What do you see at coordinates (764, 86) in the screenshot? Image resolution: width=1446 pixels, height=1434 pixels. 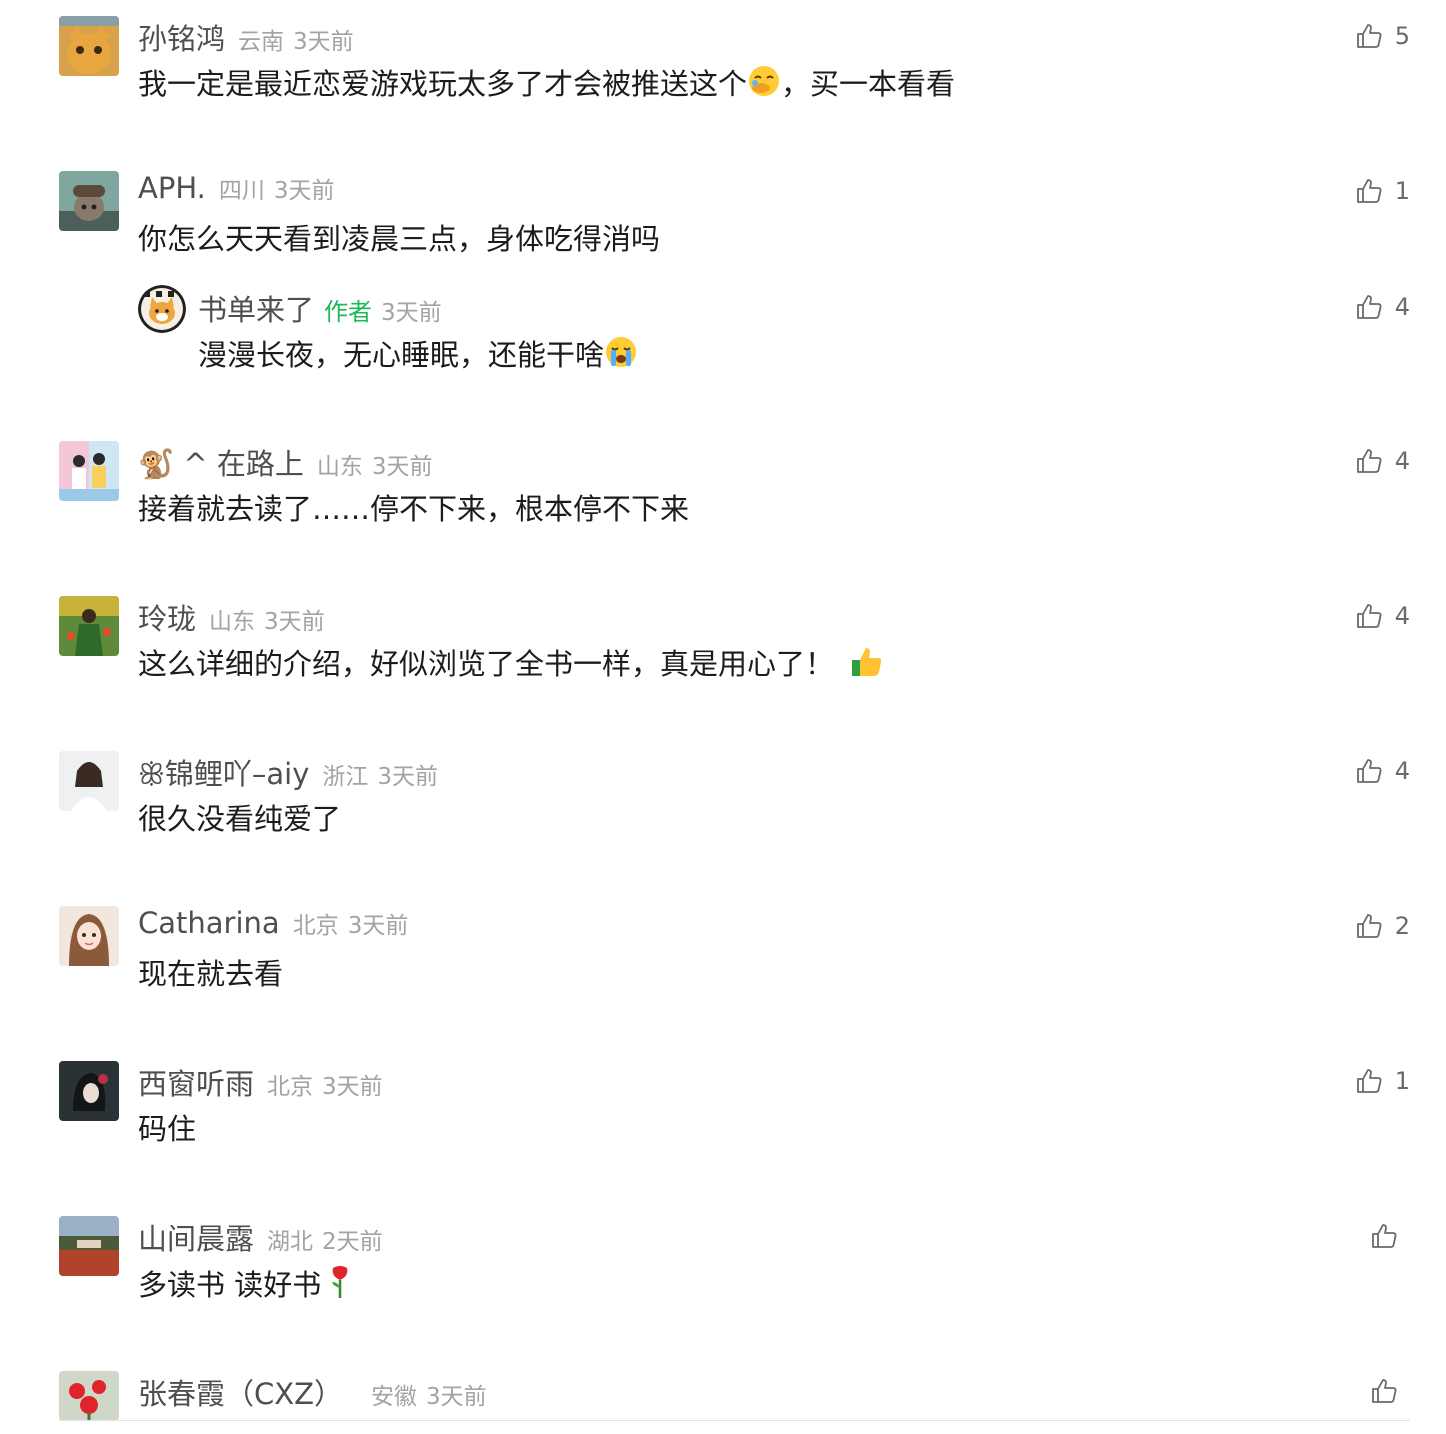 I see `face-with-hand-over-mouth-emoji` at bounding box center [764, 86].